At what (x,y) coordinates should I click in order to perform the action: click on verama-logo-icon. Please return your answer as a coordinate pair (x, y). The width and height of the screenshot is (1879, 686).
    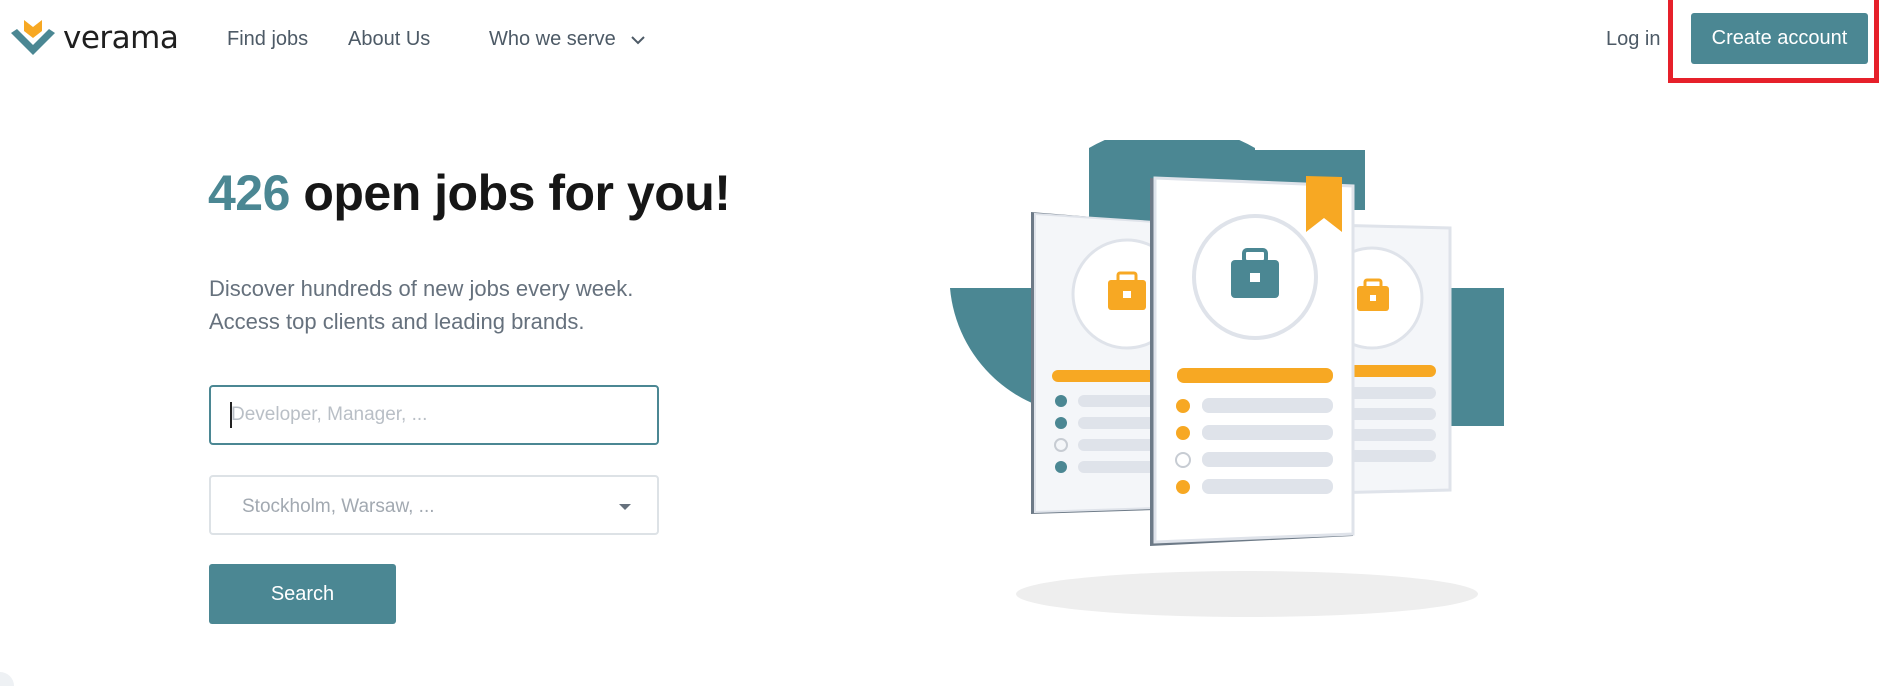
    Looking at the image, I should click on (33, 37).